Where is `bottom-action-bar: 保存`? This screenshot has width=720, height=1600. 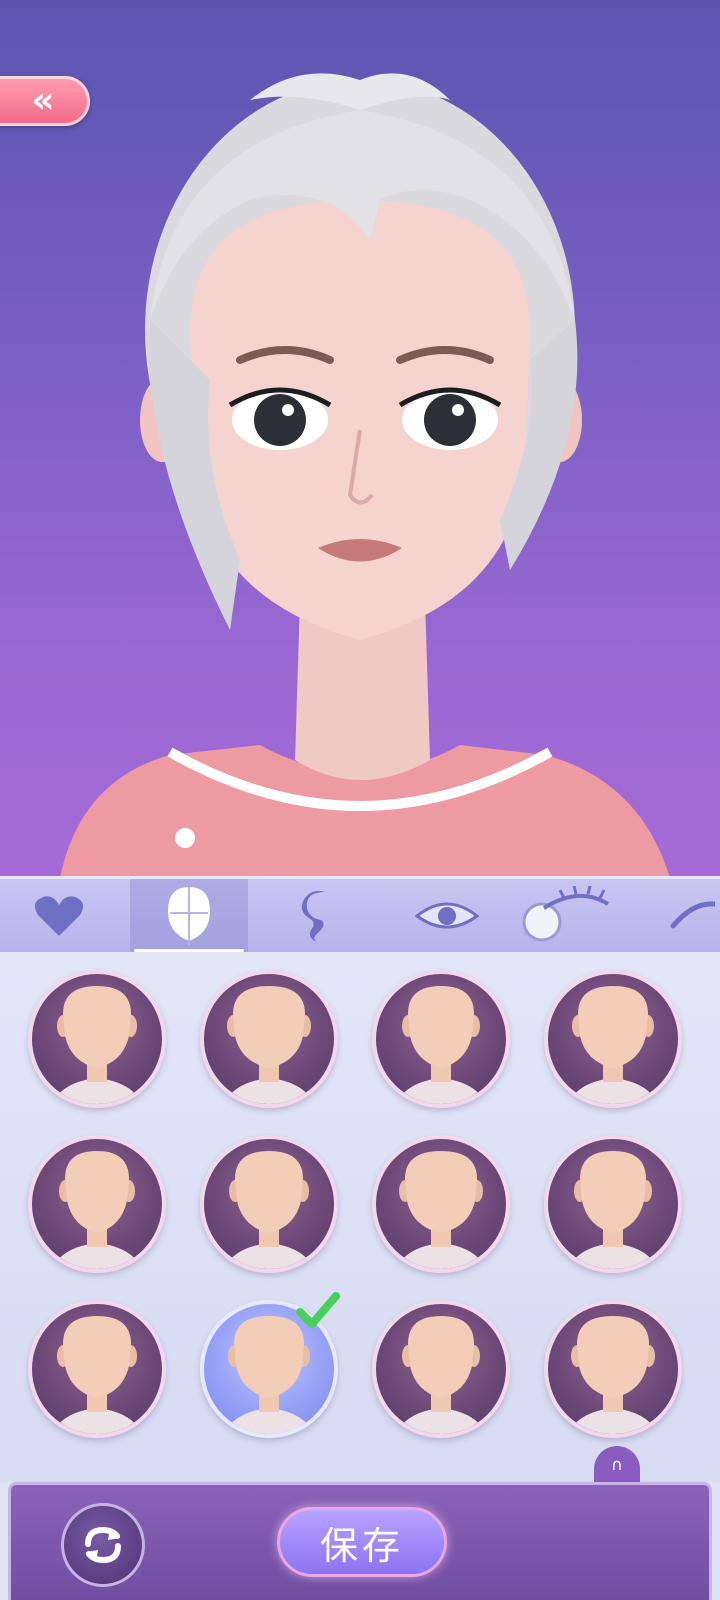 bottom-action-bar: 保存 is located at coordinates (360, 1541).